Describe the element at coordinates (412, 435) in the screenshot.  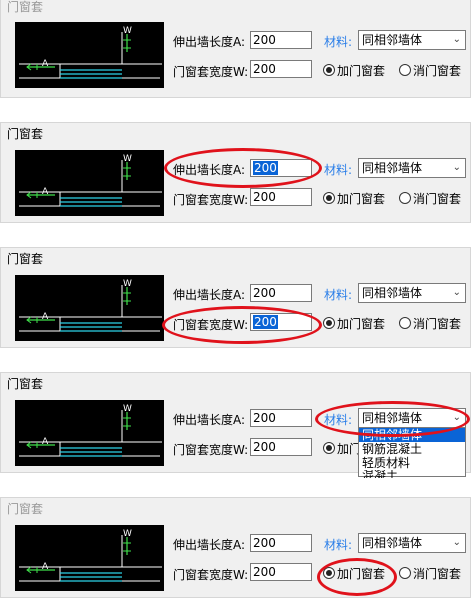
I see `material-option: 同相邻墙体` at that location.